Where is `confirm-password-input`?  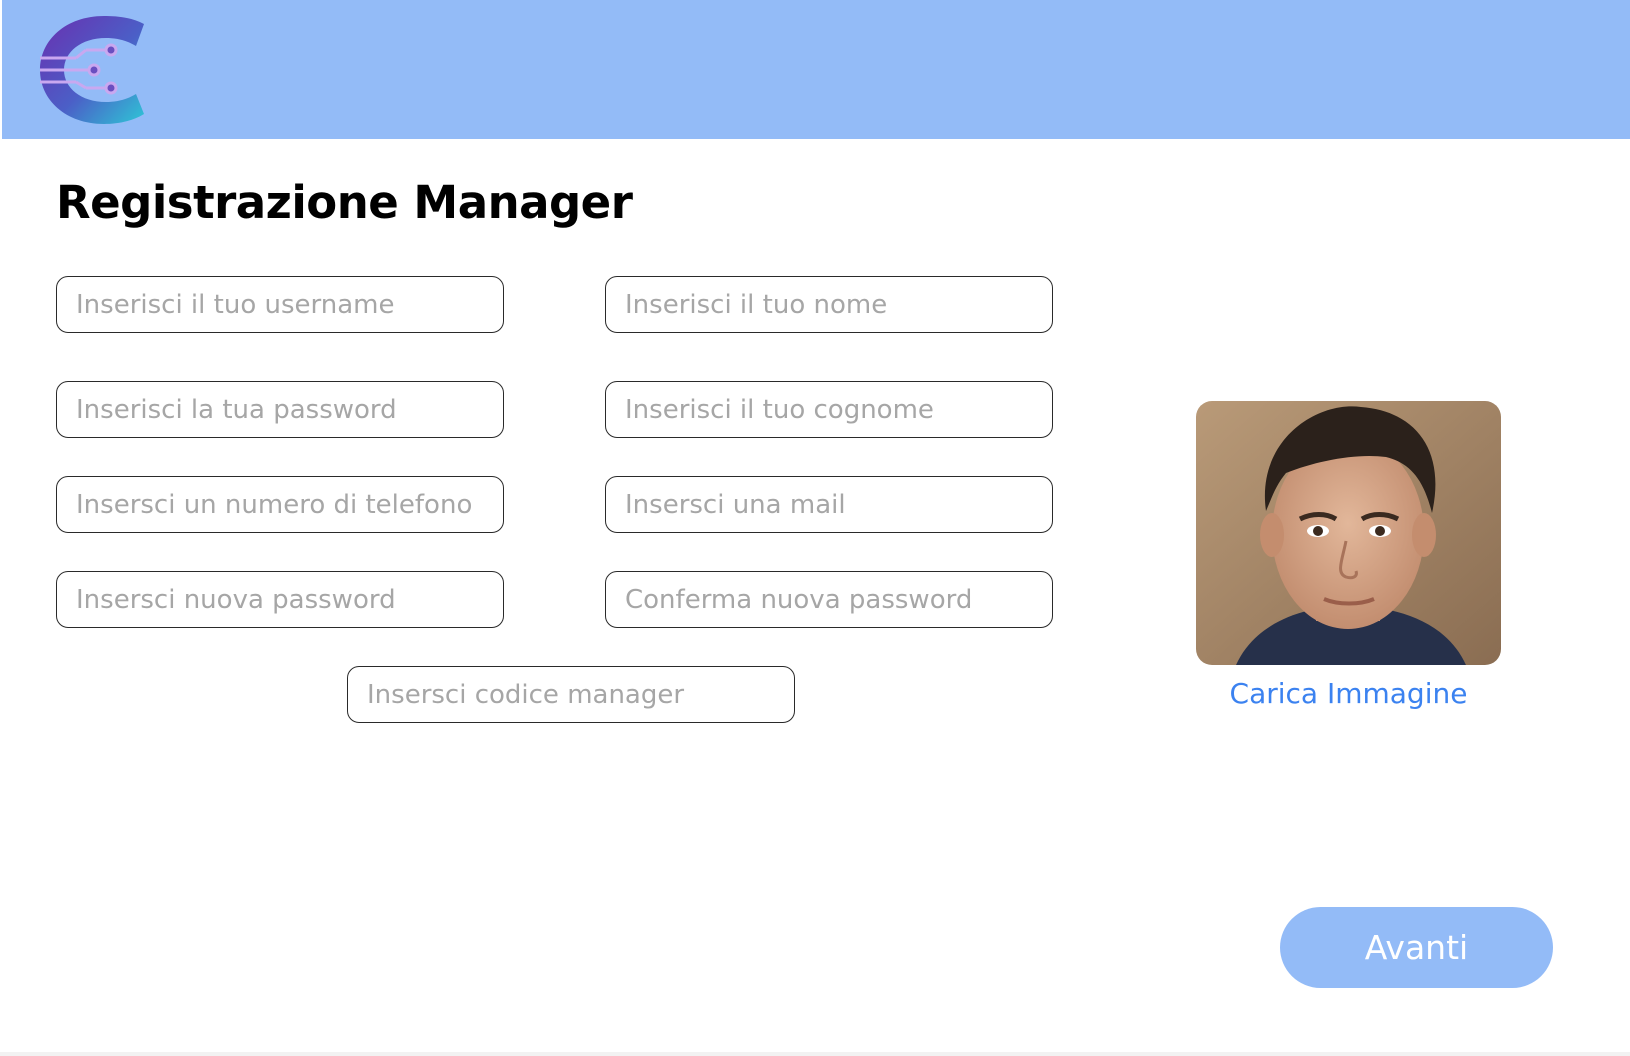
confirm-password-input is located at coordinates (829, 599).